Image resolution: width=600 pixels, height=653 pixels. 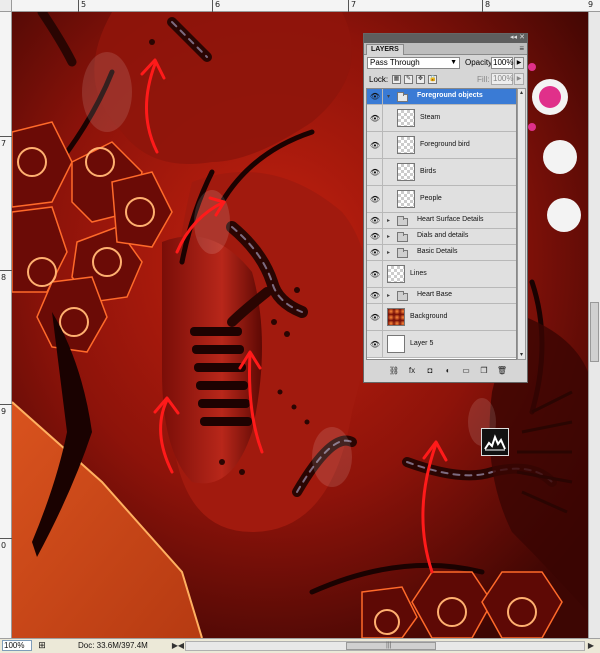 I want to click on layer-row: 👁 ▾ Foreground objects, so click(x=441, y=97).